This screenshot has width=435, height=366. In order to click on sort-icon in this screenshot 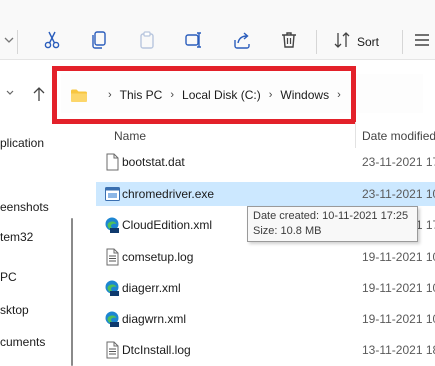, I will do `click(342, 40)`.